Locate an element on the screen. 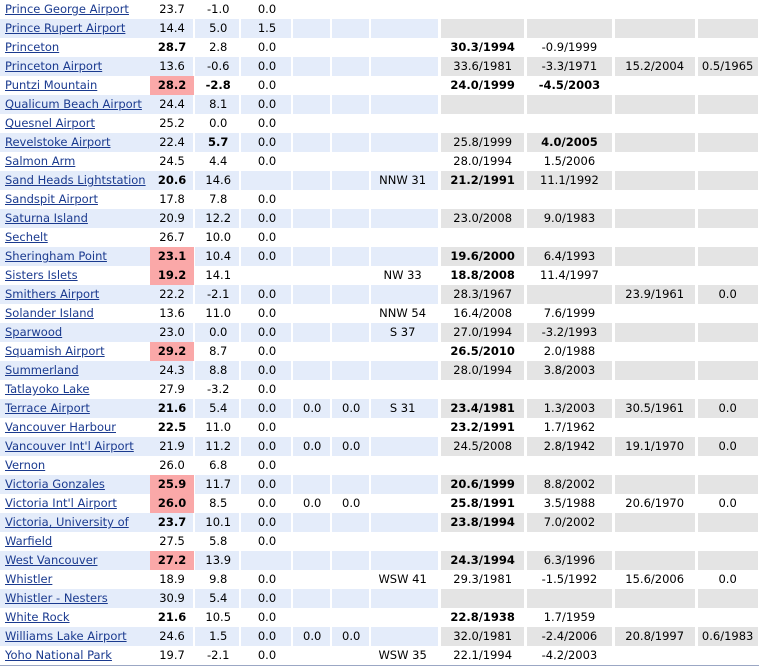  station-link: Whistler - Nesters is located at coordinates (56, 598).